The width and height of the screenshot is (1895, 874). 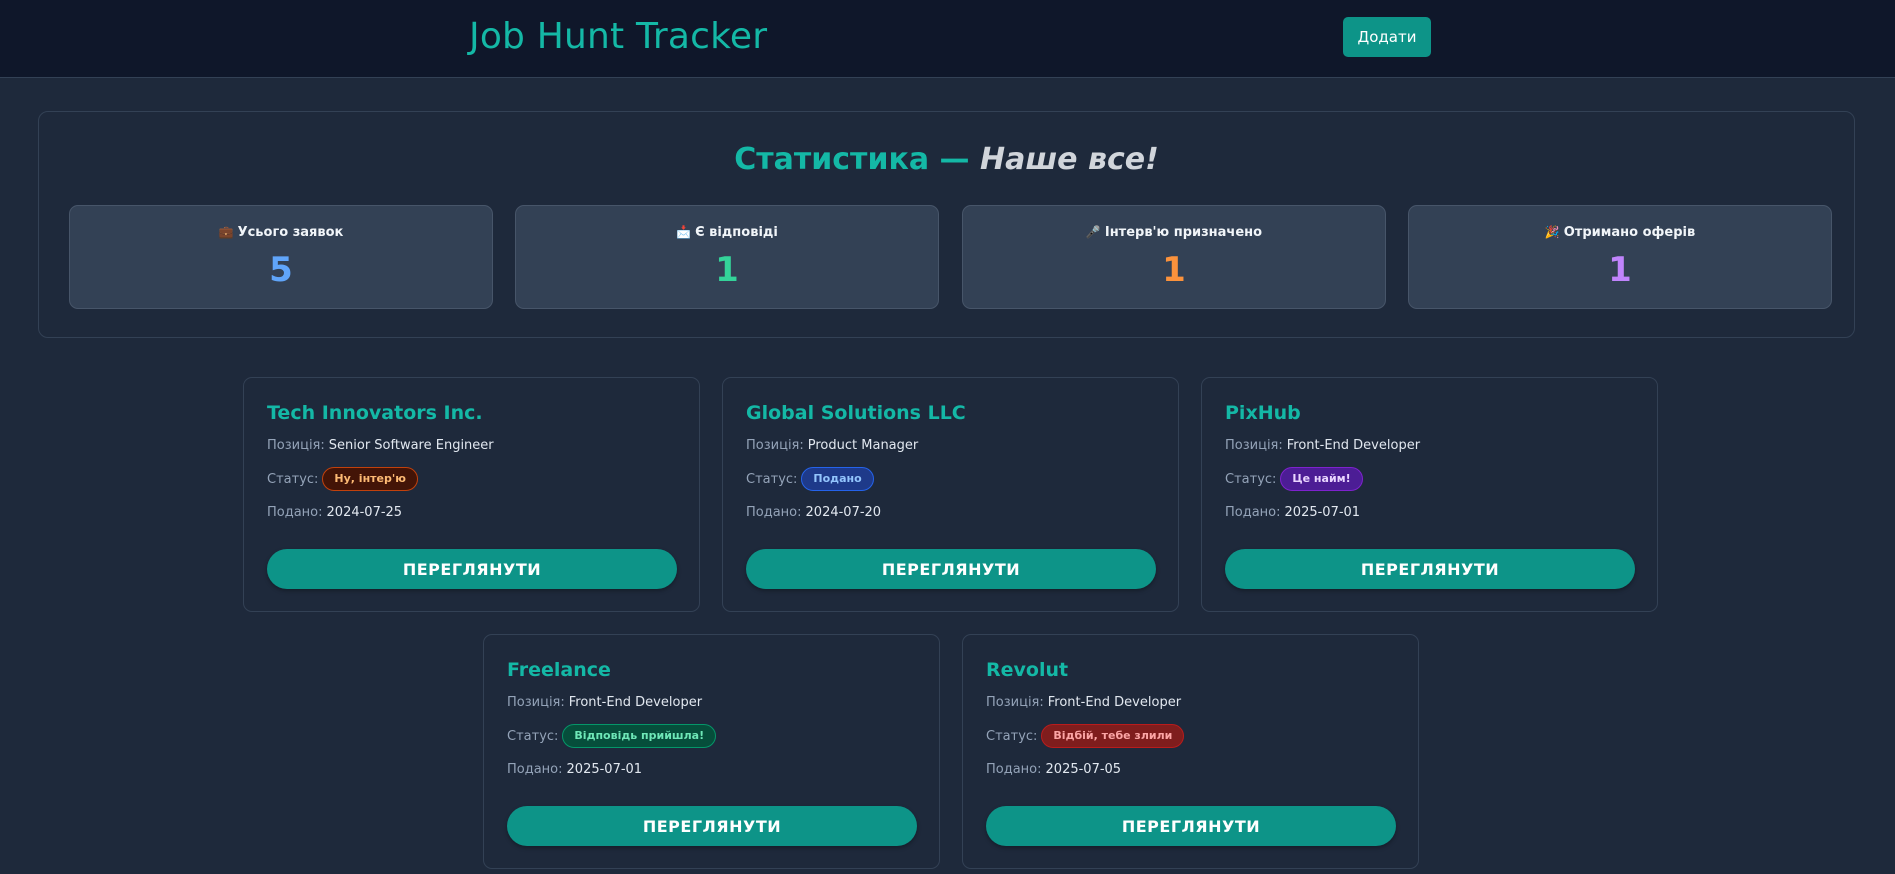 I want to click on stat-label: 📩 Є відповіді, so click(x=727, y=232).